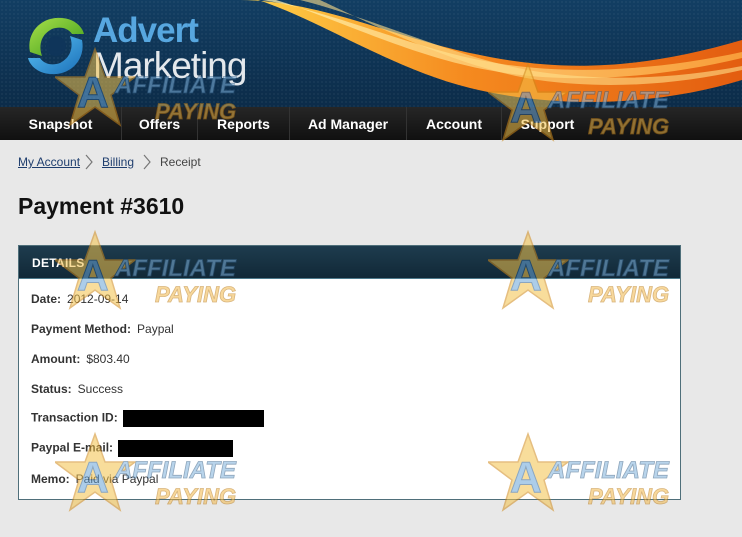 The height and width of the screenshot is (537, 742). Describe the element at coordinates (51, 389) in the screenshot. I see `detail-label: Status:` at that location.